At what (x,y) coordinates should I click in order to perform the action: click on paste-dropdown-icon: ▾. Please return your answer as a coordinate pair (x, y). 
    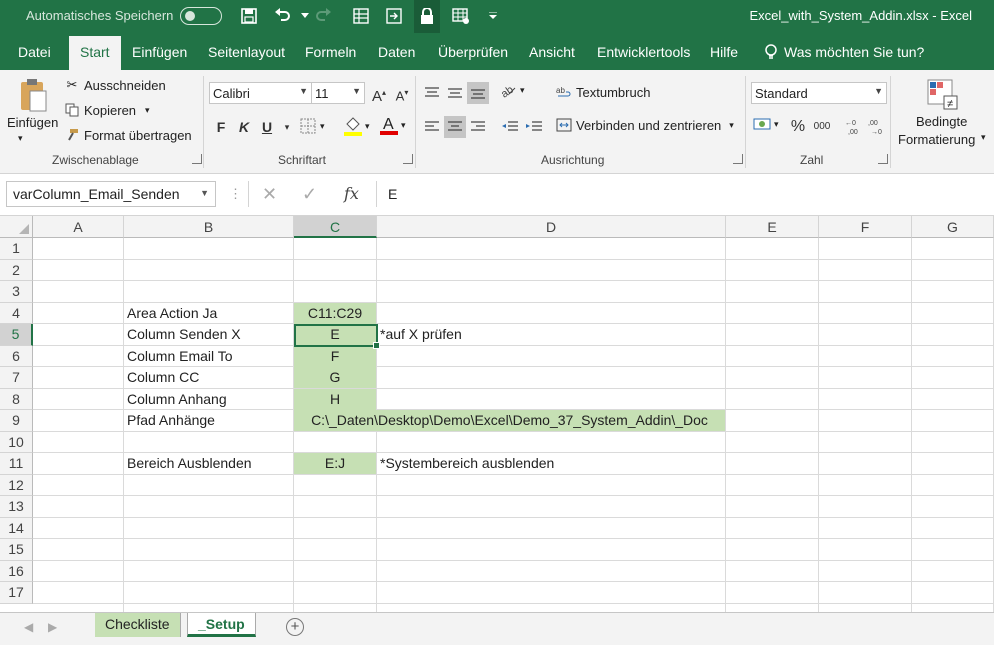
    Looking at the image, I should click on (20, 138).